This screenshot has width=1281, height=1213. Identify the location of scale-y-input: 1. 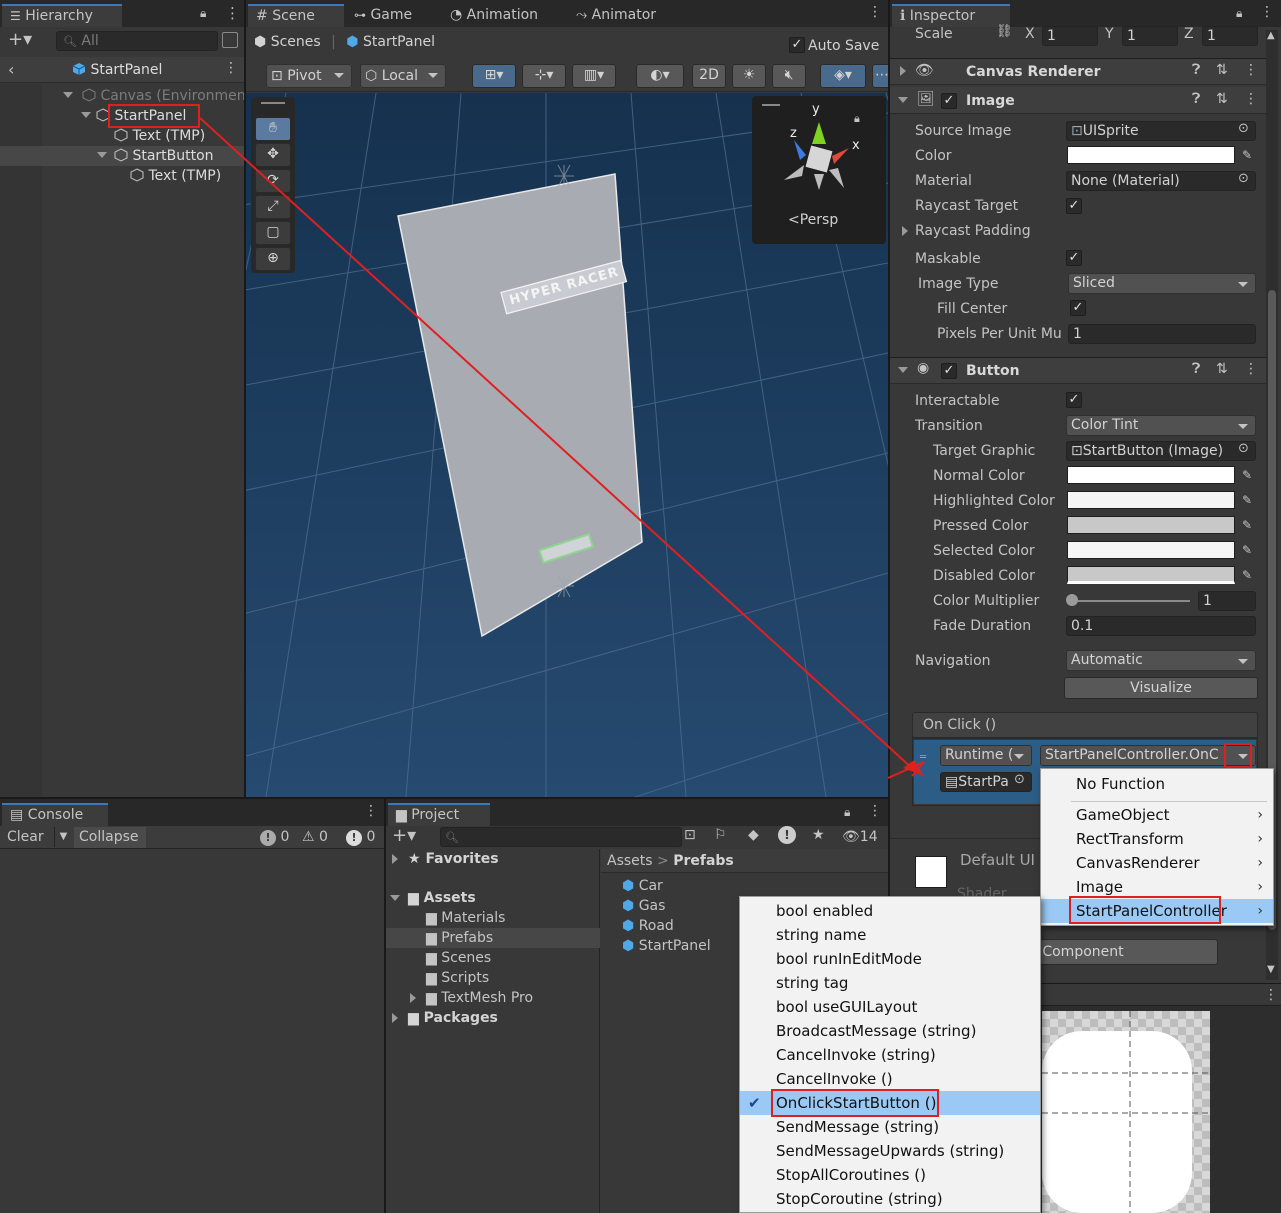
(1150, 36).